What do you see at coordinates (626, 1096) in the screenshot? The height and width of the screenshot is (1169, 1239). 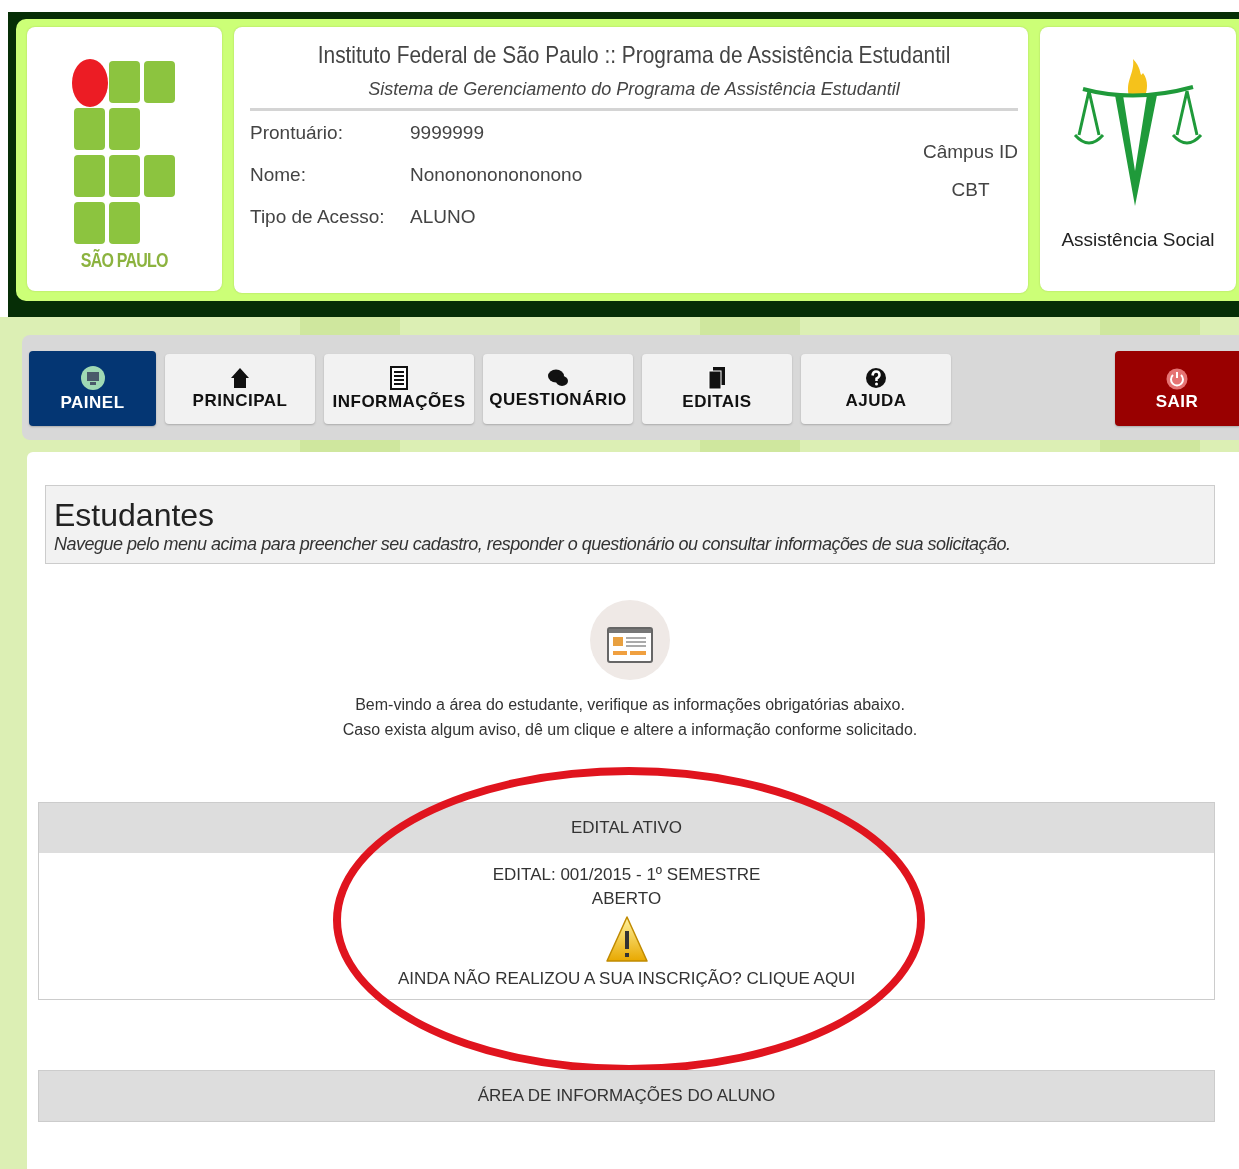 I see `panel-heading: ÁREA DE INFORMAÇÕES DO ALUNO` at bounding box center [626, 1096].